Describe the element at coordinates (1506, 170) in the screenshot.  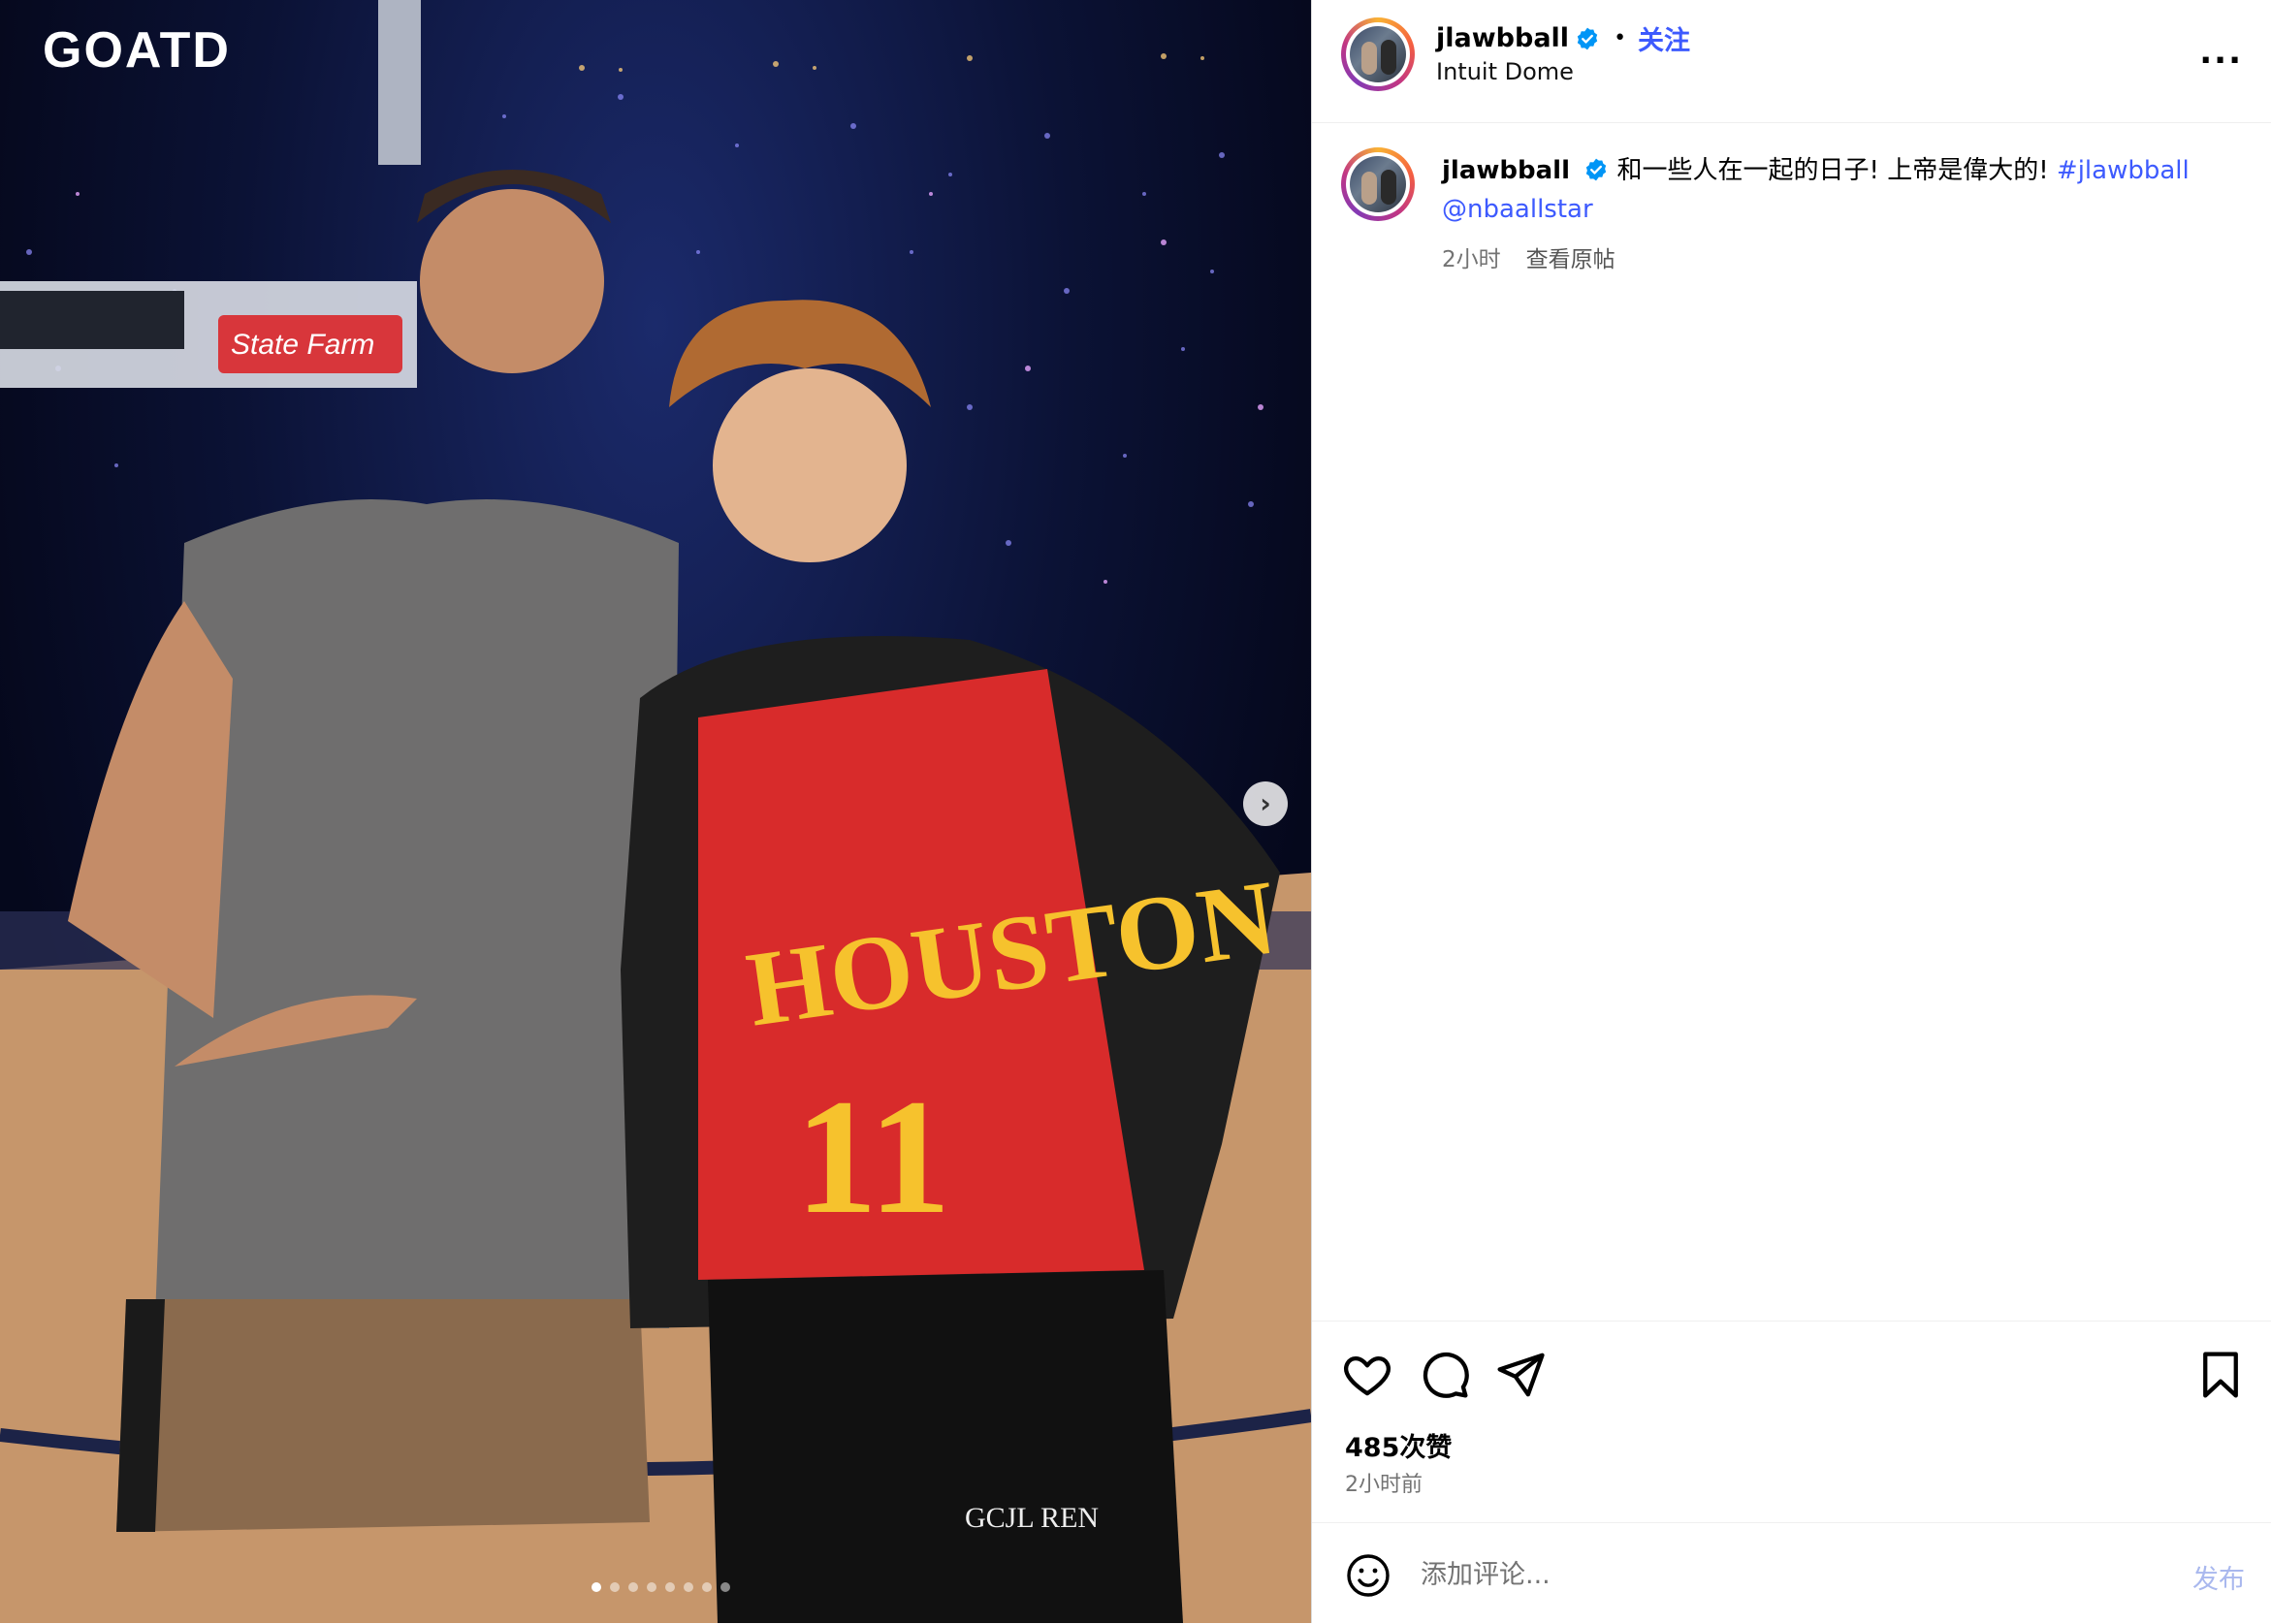
I see `caption-username: jlawbball` at that location.